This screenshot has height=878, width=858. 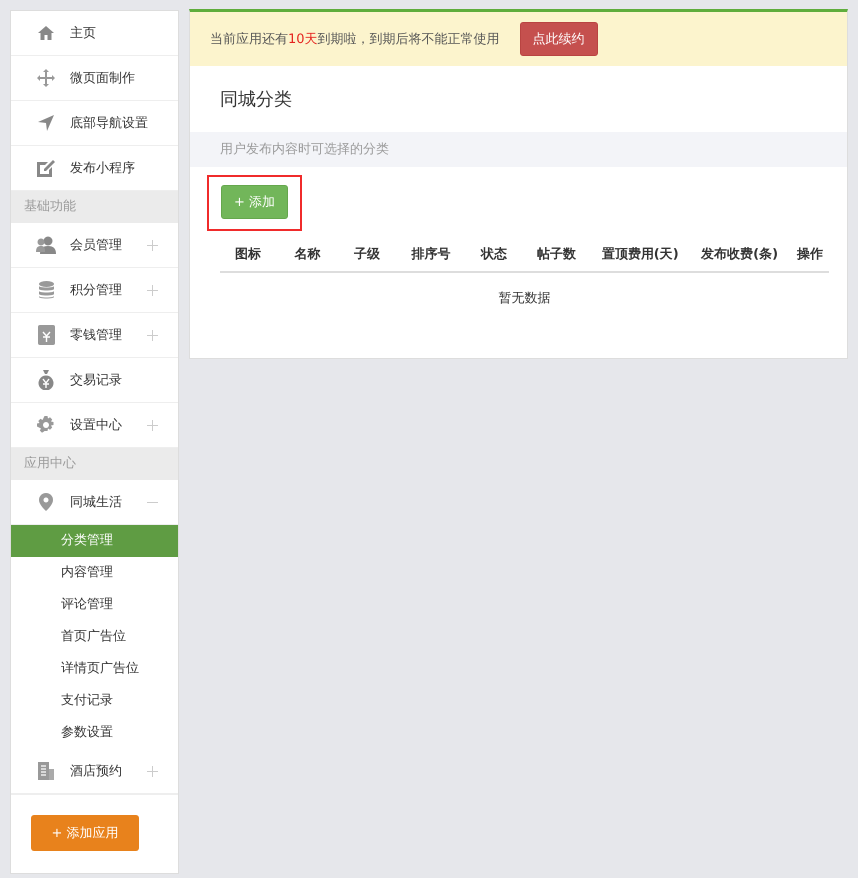 What do you see at coordinates (46, 33) in the screenshot?
I see `home-icon` at bounding box center [46, 33].